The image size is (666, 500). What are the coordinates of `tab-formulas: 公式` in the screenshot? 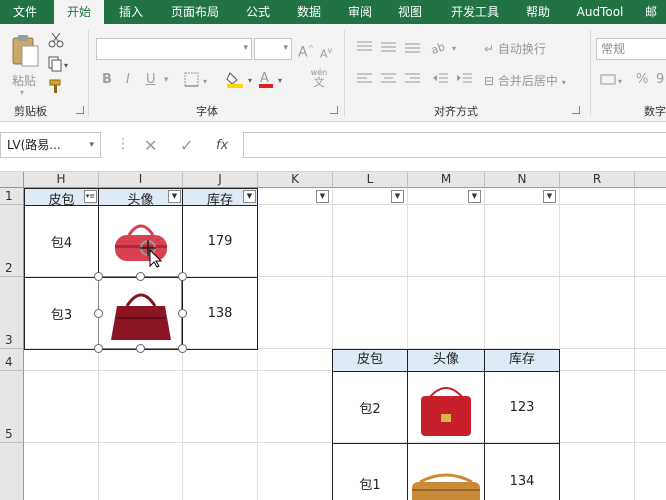 It's located at (258, 12).